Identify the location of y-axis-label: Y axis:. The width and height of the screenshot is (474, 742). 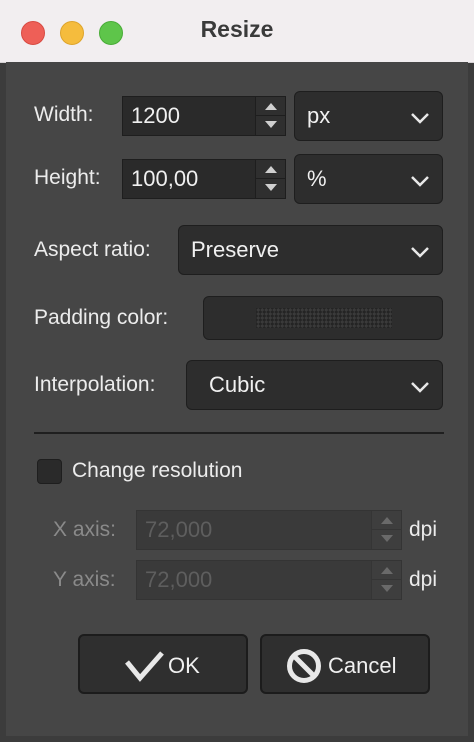
(84, 579).